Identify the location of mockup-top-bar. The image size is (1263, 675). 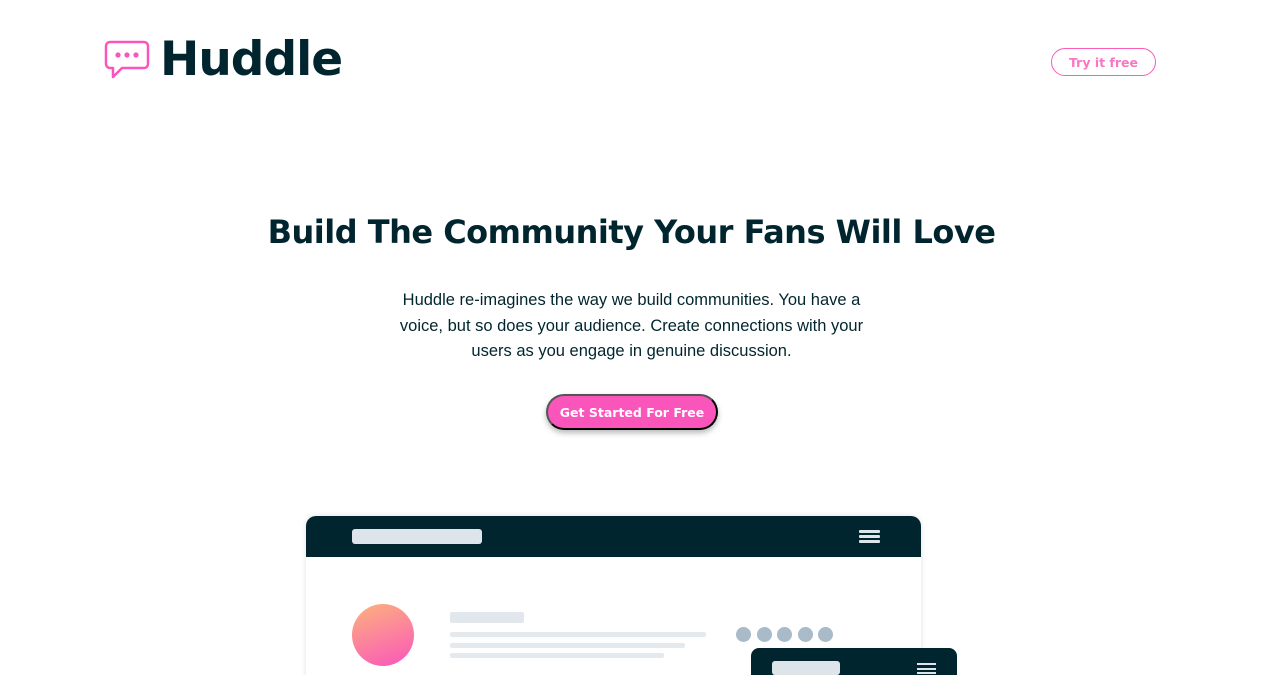
(613, 536).